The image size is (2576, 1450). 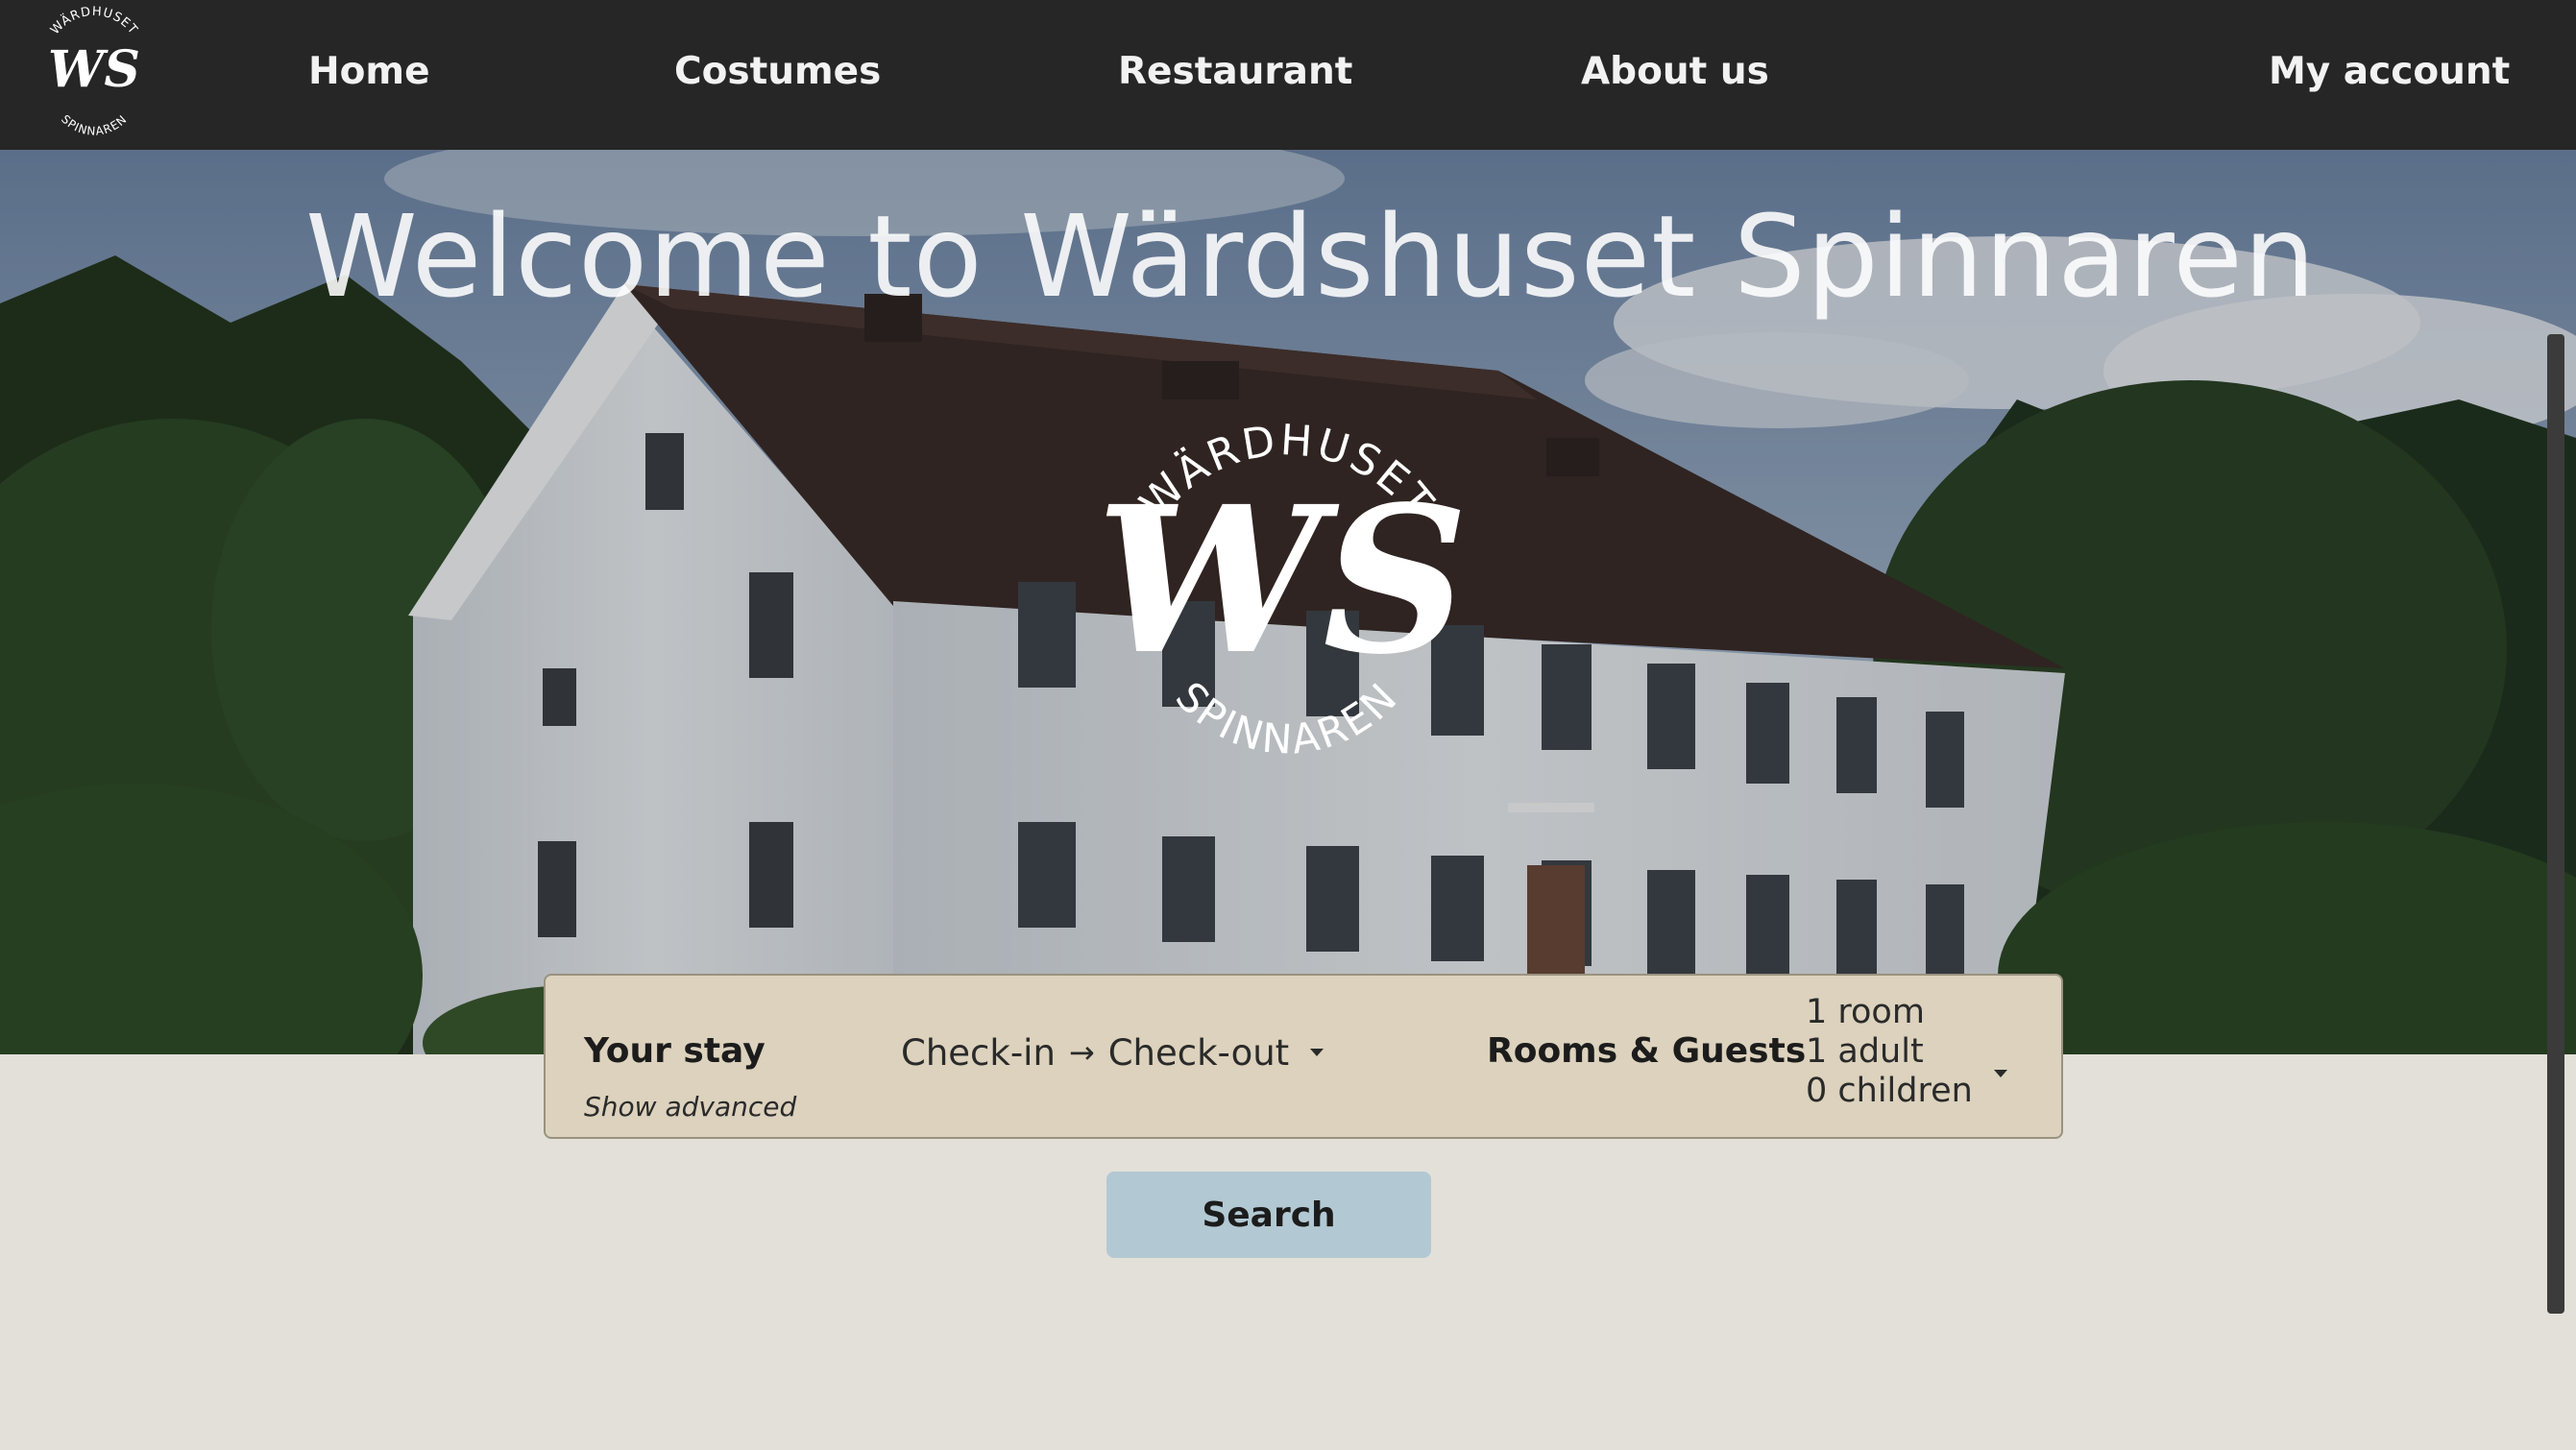 I want to click on rooms-guests-picker: 1 room 1 adult 0 children, so click(x=1921, y=1060).